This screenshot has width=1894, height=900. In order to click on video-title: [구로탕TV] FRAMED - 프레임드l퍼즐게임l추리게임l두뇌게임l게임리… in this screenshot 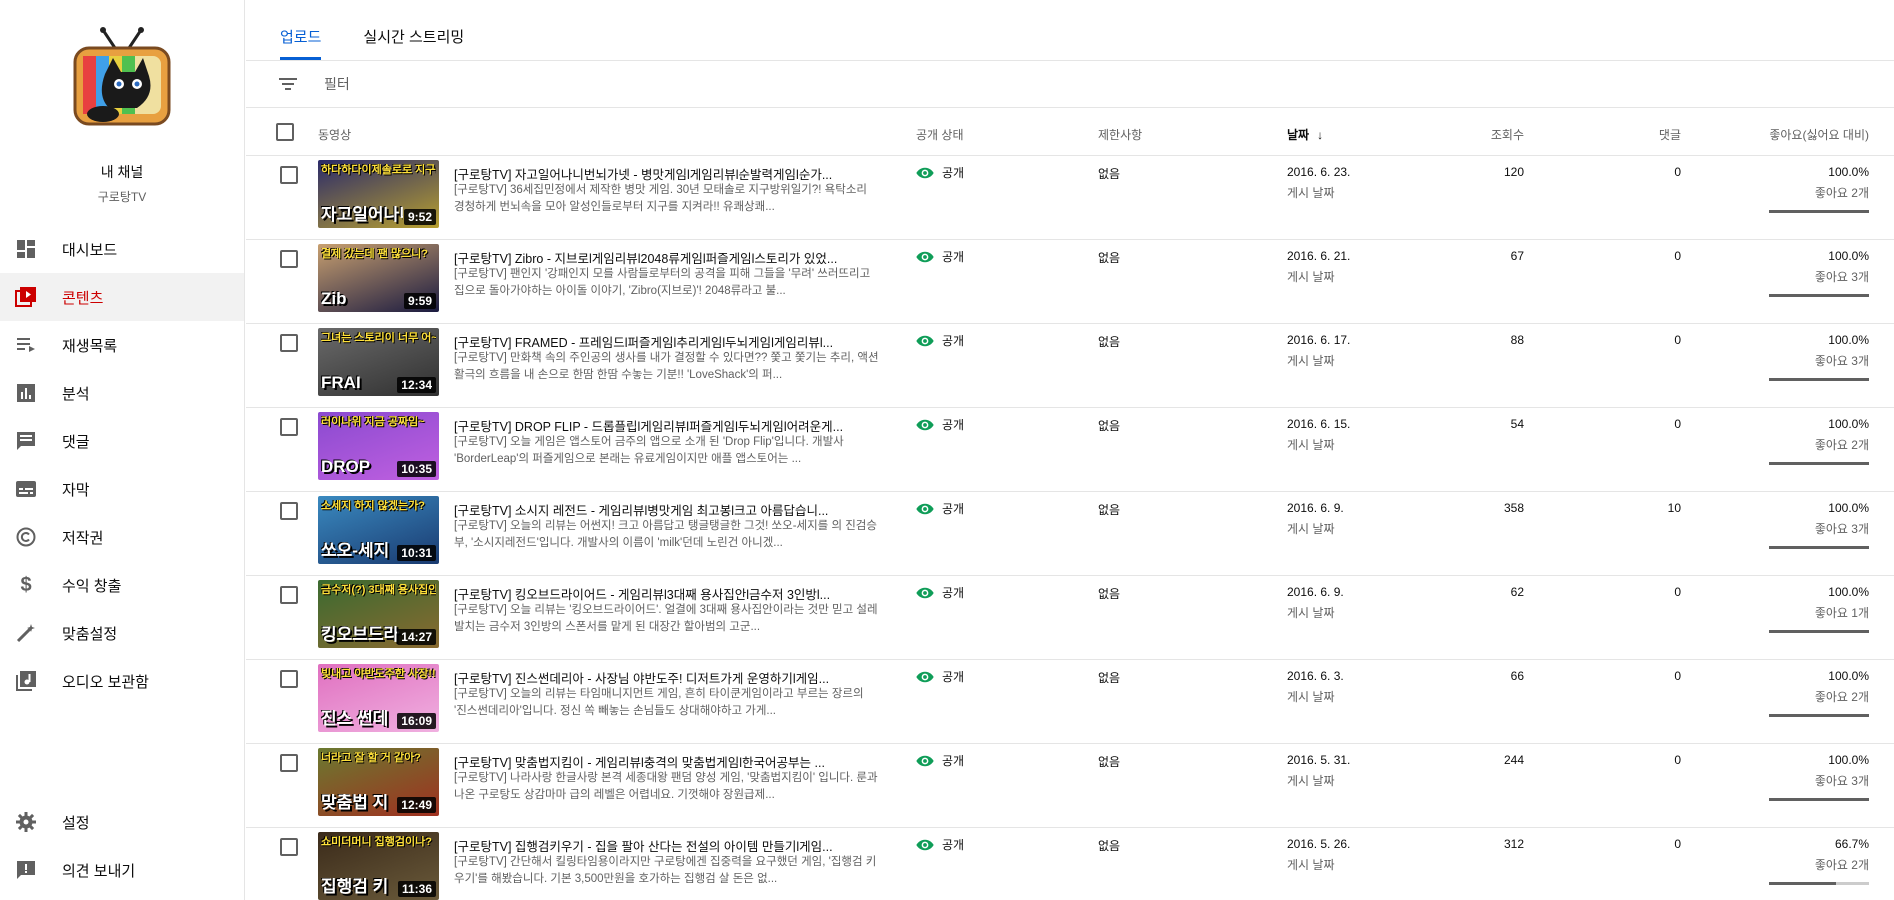, I will do `click(666, 341)`.